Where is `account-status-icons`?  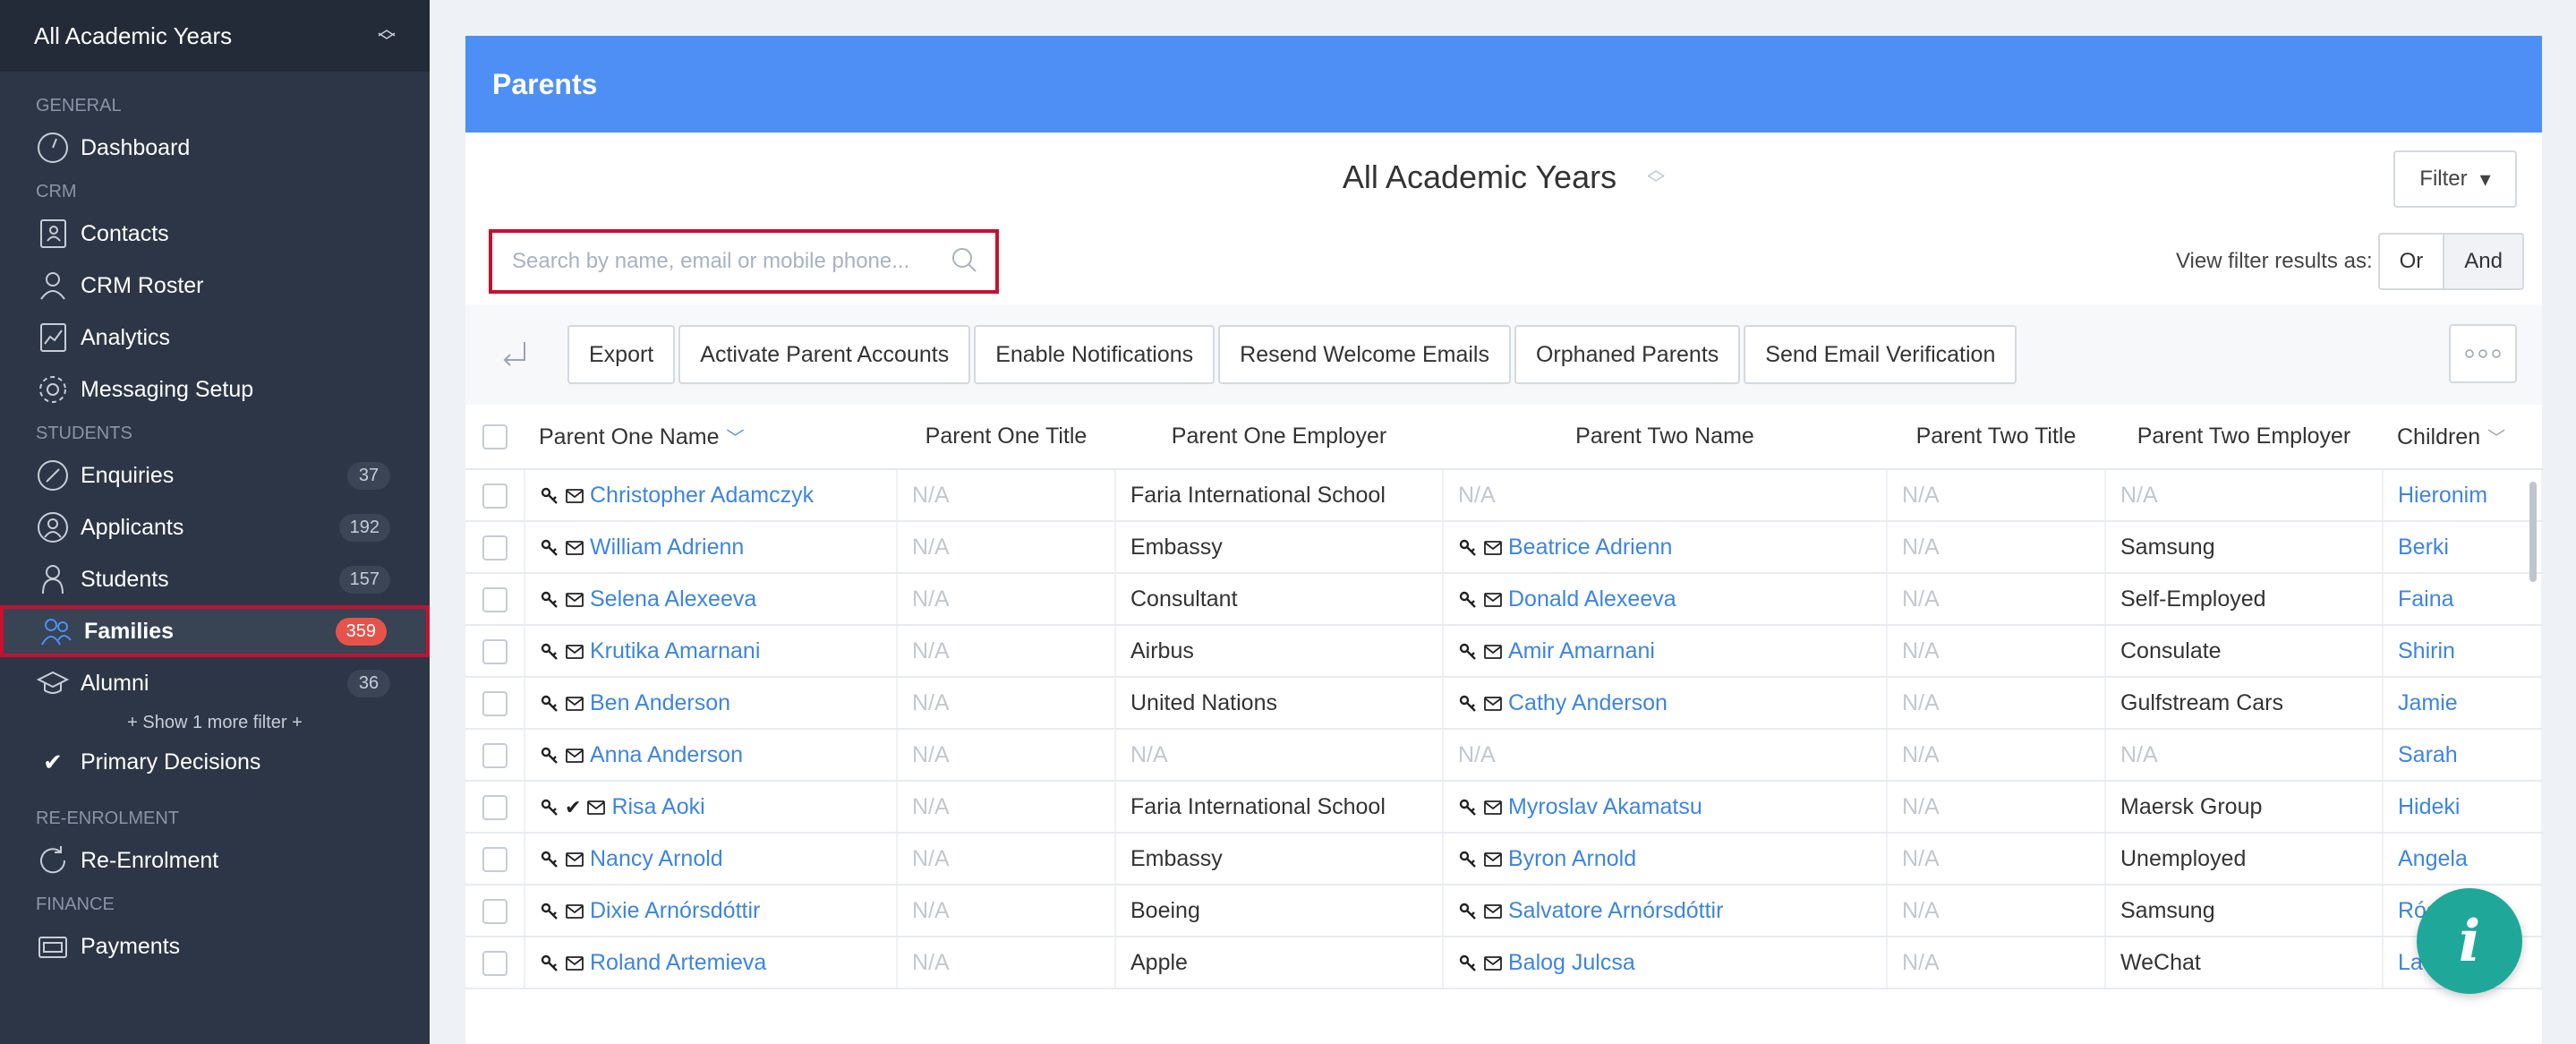
account-status-icons is located at coordinates (1480, 912).